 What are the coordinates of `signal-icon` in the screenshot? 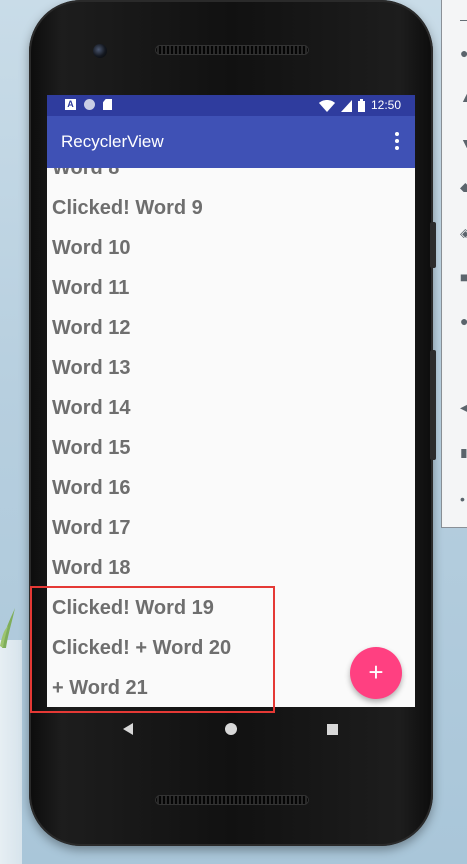 It's located at (346, 105).